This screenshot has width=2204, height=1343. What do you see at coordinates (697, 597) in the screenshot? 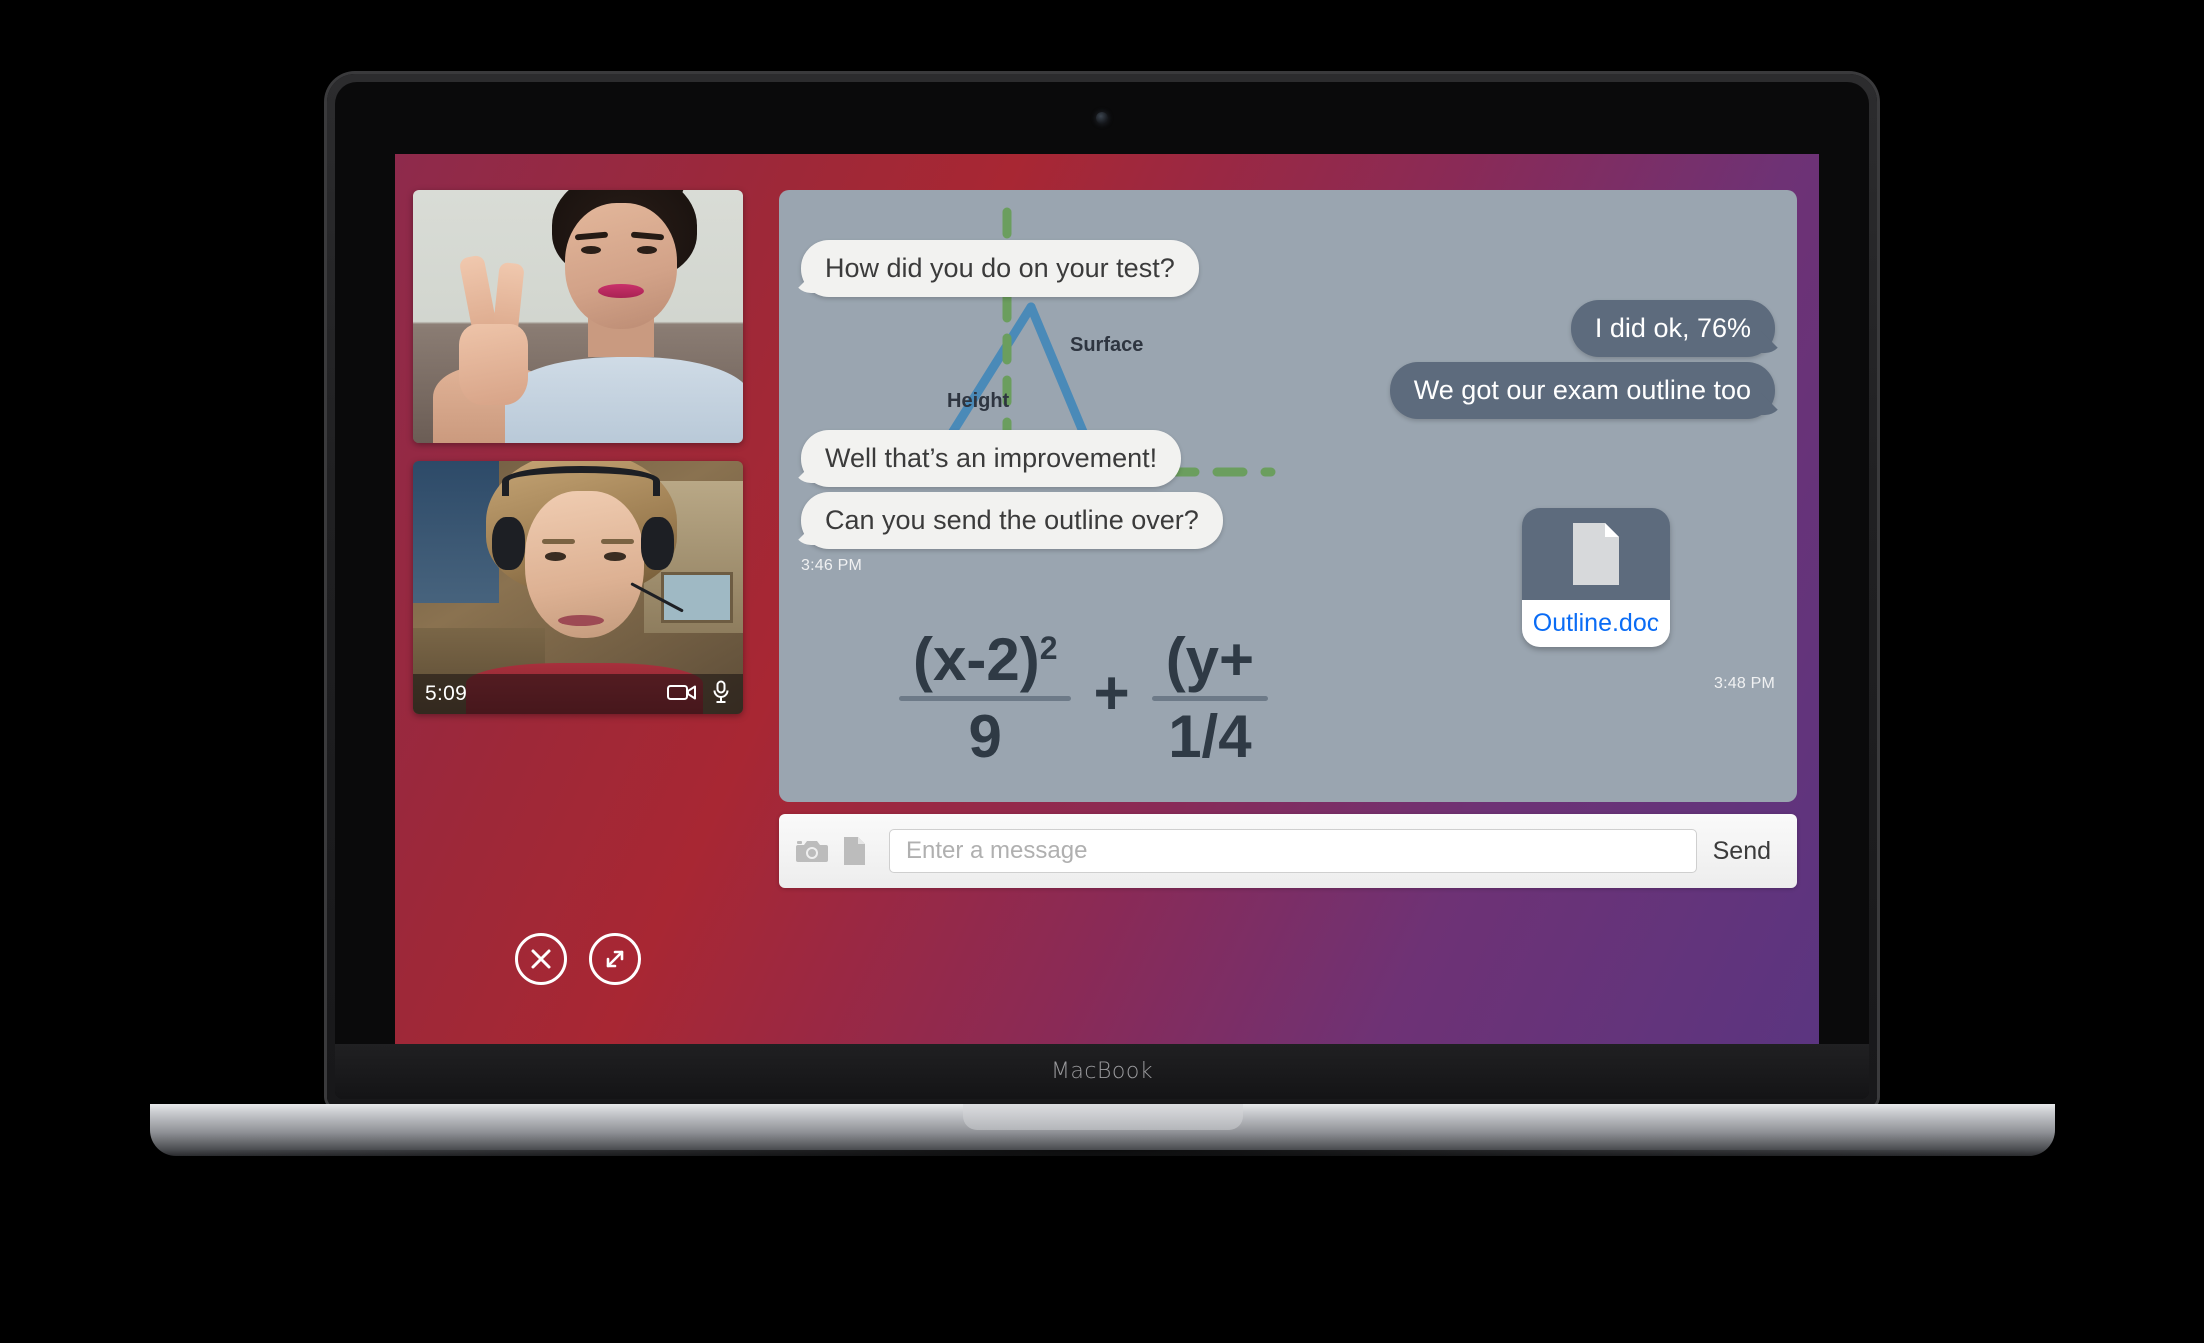
I see `video2-picture-frame` at bounding box center [697, 597].